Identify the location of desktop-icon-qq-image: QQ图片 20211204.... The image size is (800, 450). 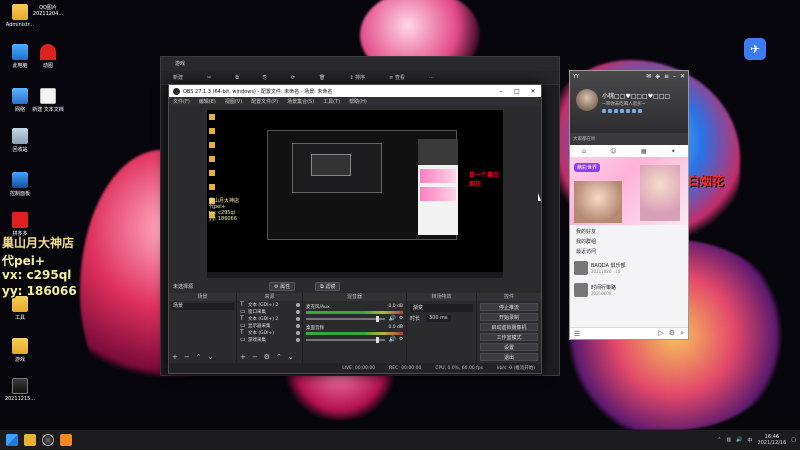
(320, 47).